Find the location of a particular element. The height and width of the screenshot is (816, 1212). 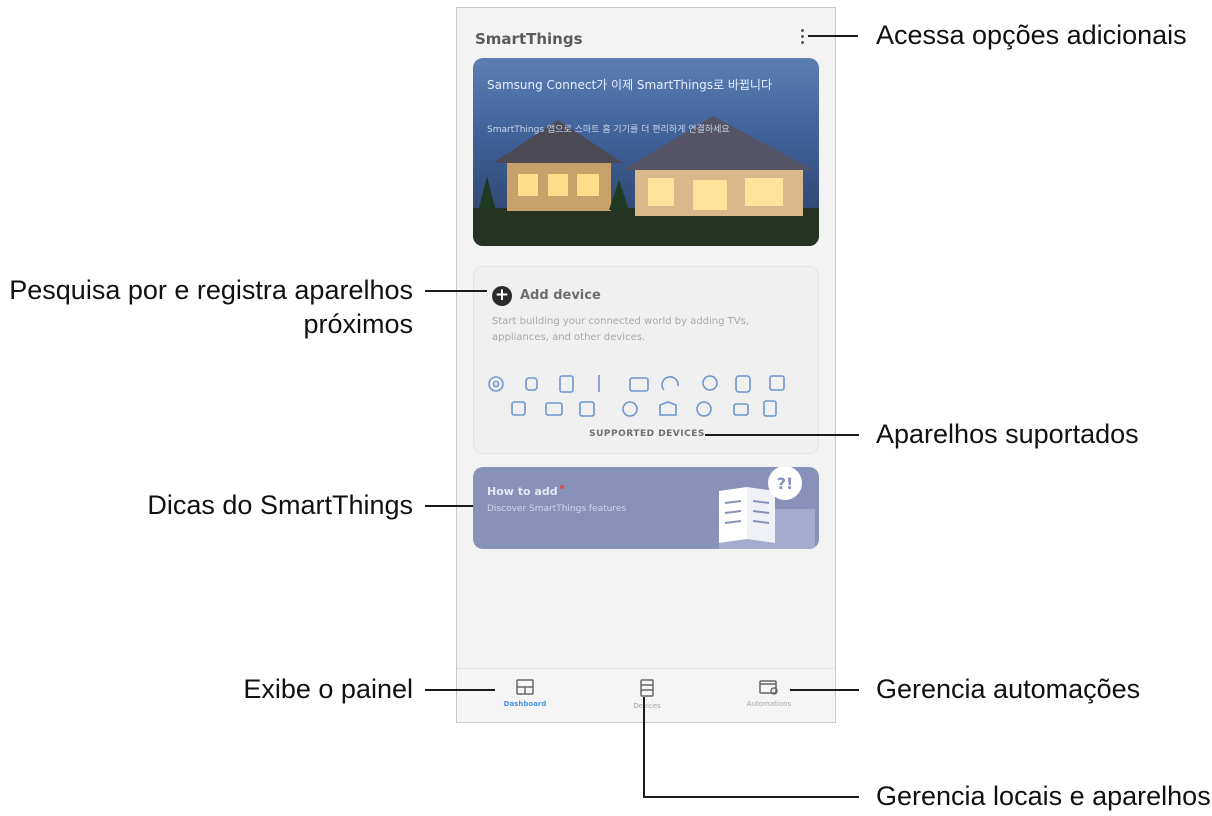

plus-icon: + is located at coordinates (502, 296).